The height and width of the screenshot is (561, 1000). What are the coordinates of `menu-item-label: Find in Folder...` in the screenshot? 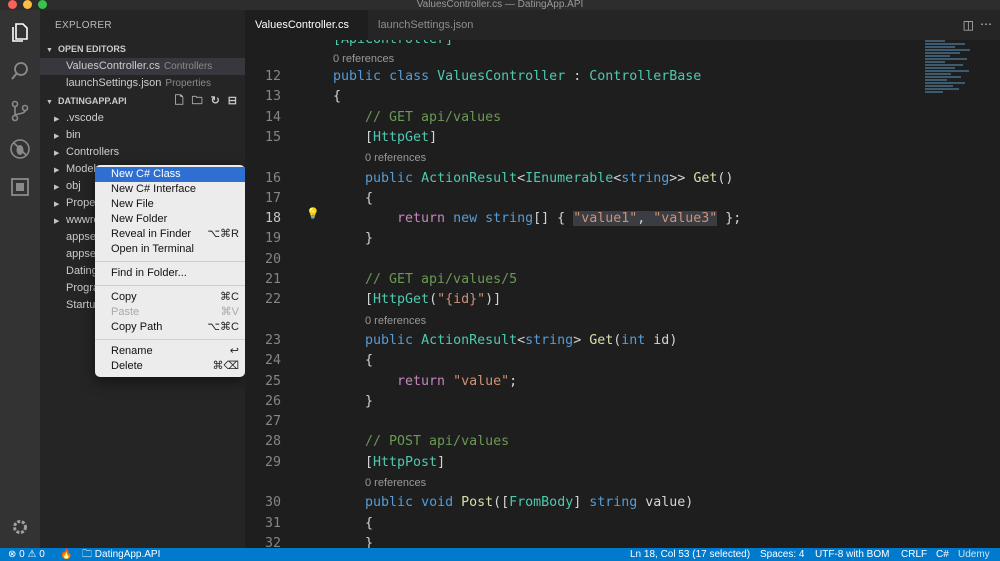 It's located at (149, 273).